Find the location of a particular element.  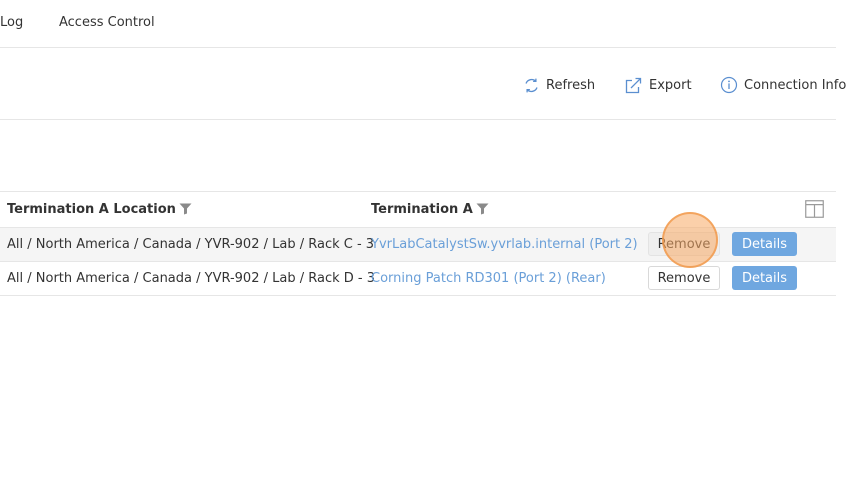

connection-info-button: Connection Info is located at coordinates (783, 85).